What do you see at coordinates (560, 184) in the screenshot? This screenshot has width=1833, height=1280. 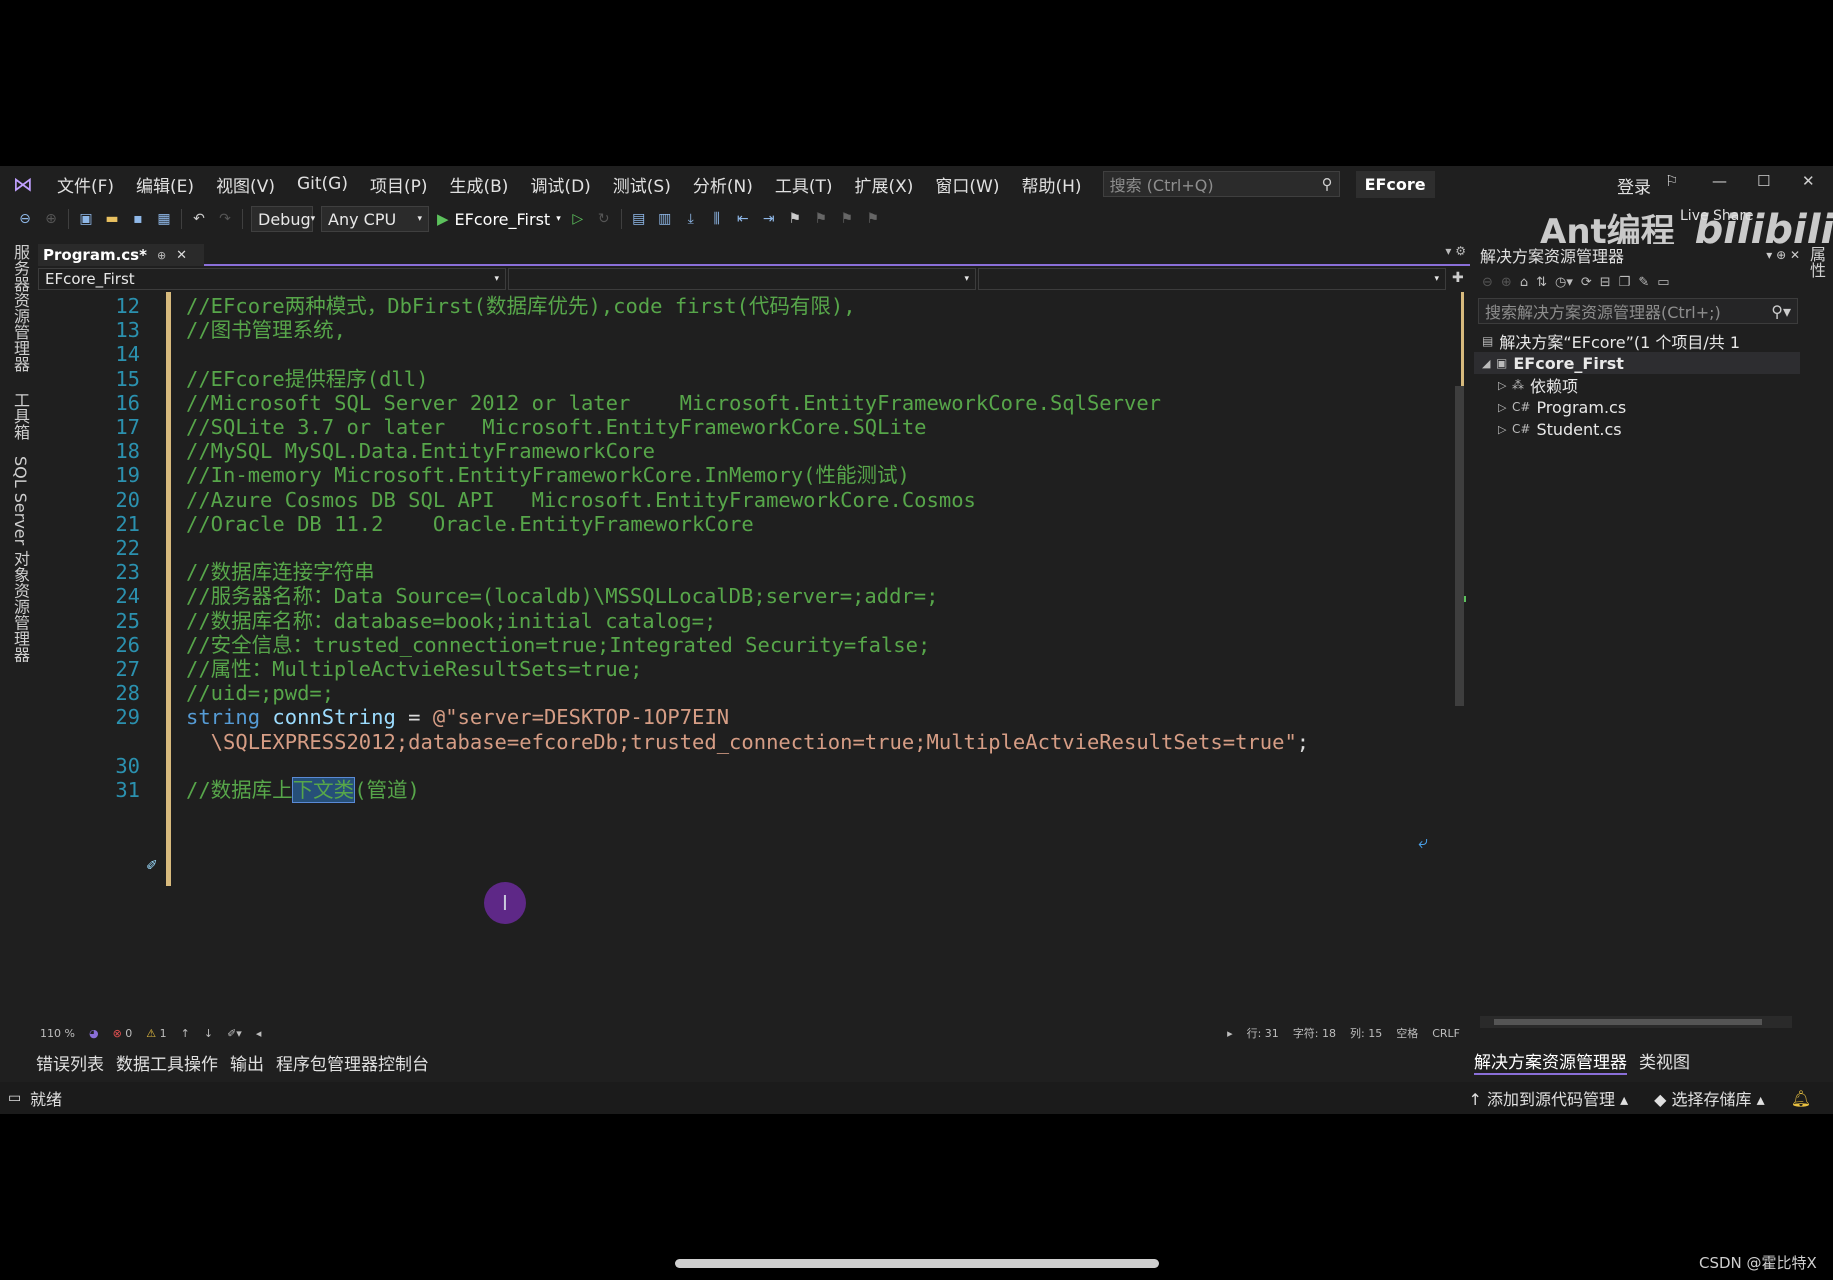 I see `menu-debug: 调试(D)` at bounding box center [560, 184].